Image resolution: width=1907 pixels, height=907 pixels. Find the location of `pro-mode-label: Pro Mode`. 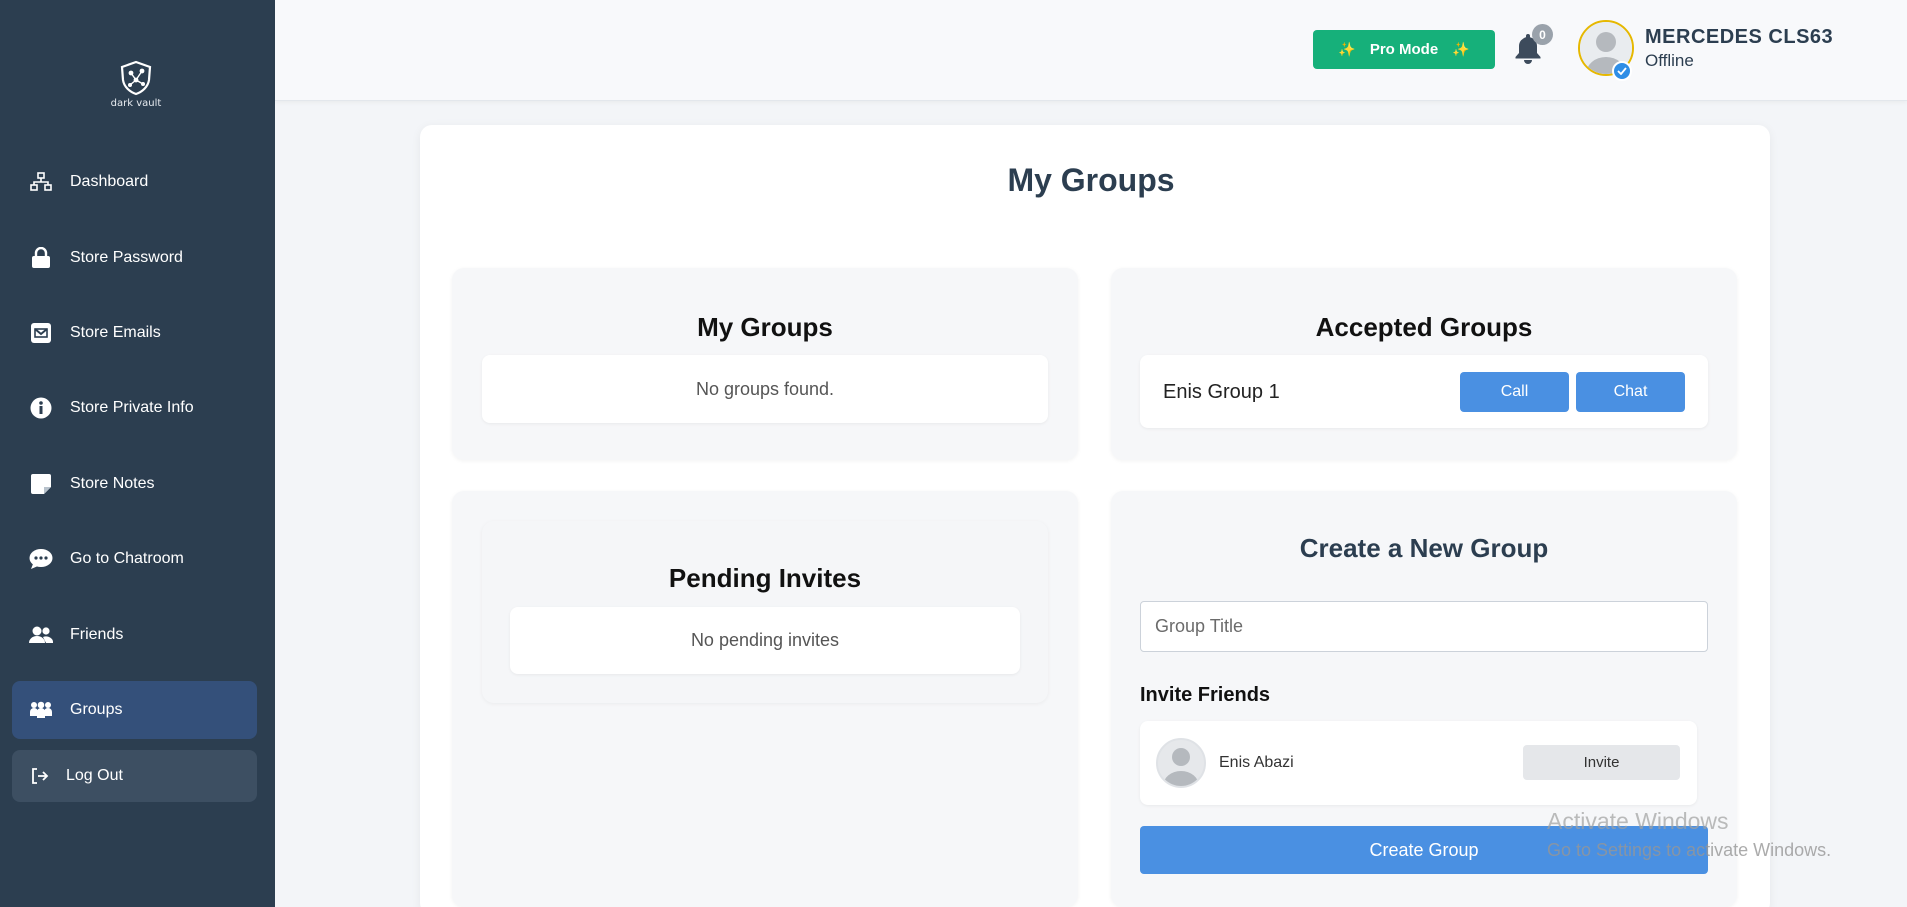

pro-mode-label: Pro Mode is located at coordinates (1404, 49).